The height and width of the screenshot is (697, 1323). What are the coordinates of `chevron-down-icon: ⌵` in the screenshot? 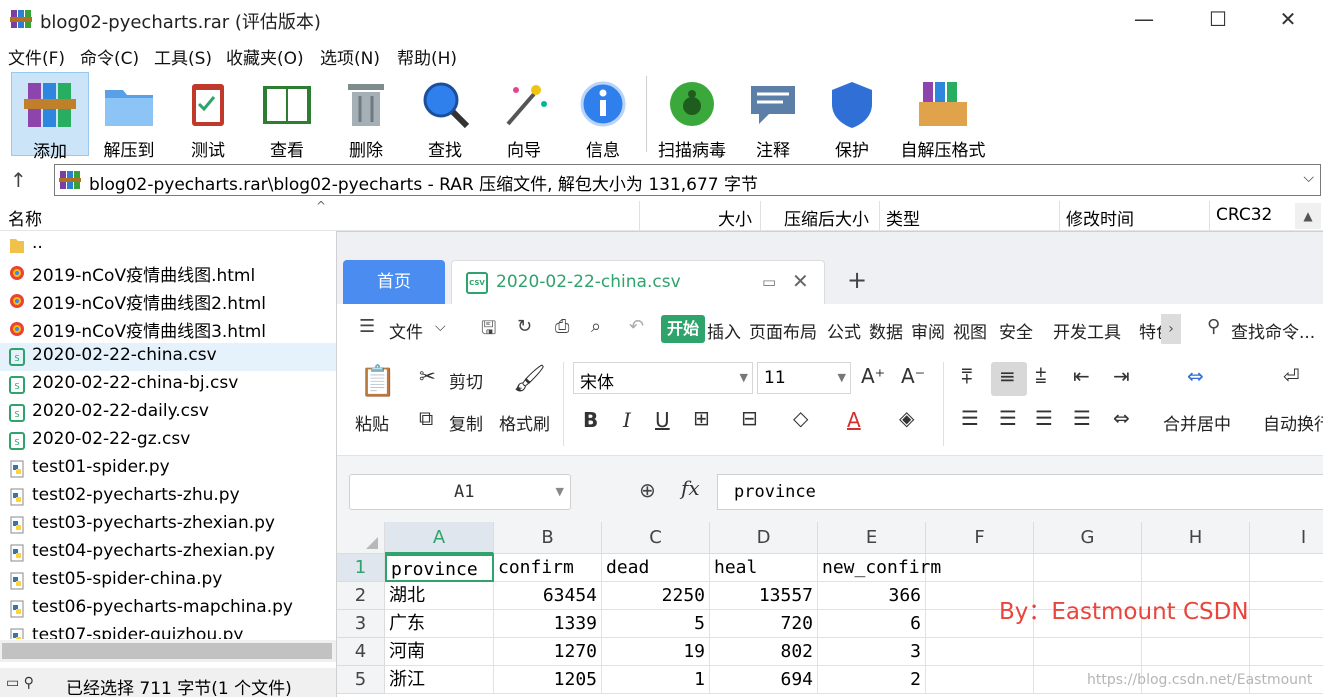 It's located at (440, 327).